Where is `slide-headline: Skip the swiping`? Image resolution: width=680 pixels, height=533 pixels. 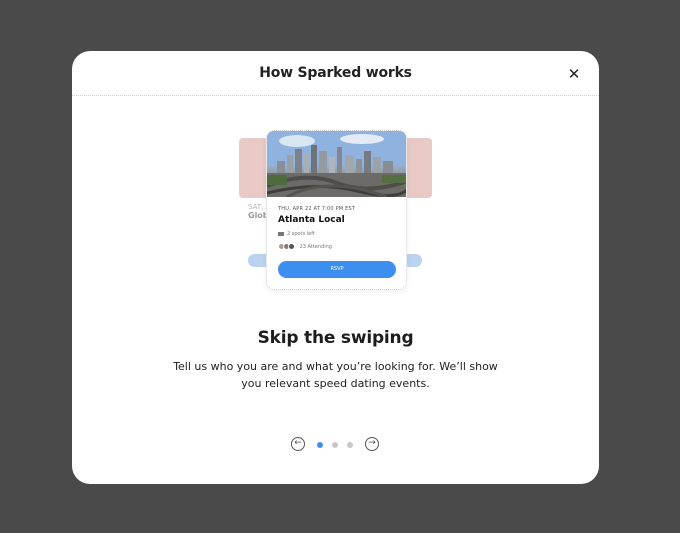 slide-headline: Skip the swiping is located at coordinates (335, 338).